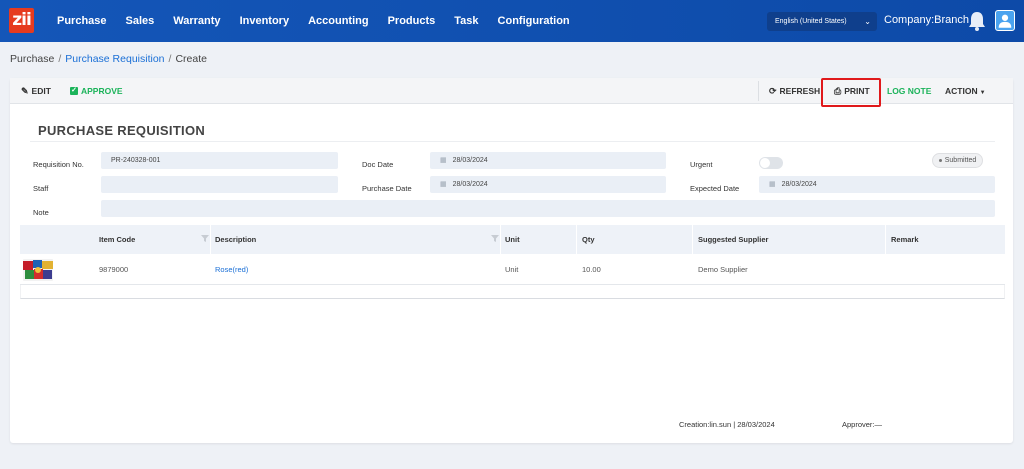 The height and width of the screenshot is (469, 1024). What do you see at coordinates (548, 160) in the screenshot?
I see `doc-date-field: ▦ 28/03/2024` at bounding box center [548, 160].